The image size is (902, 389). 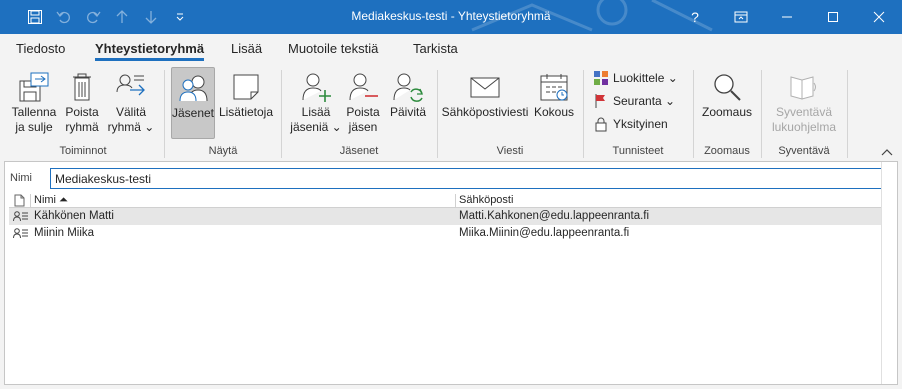 I want to click on forward-group-button: Välitä ryhmä ⌄, so click(x=131, y=103).